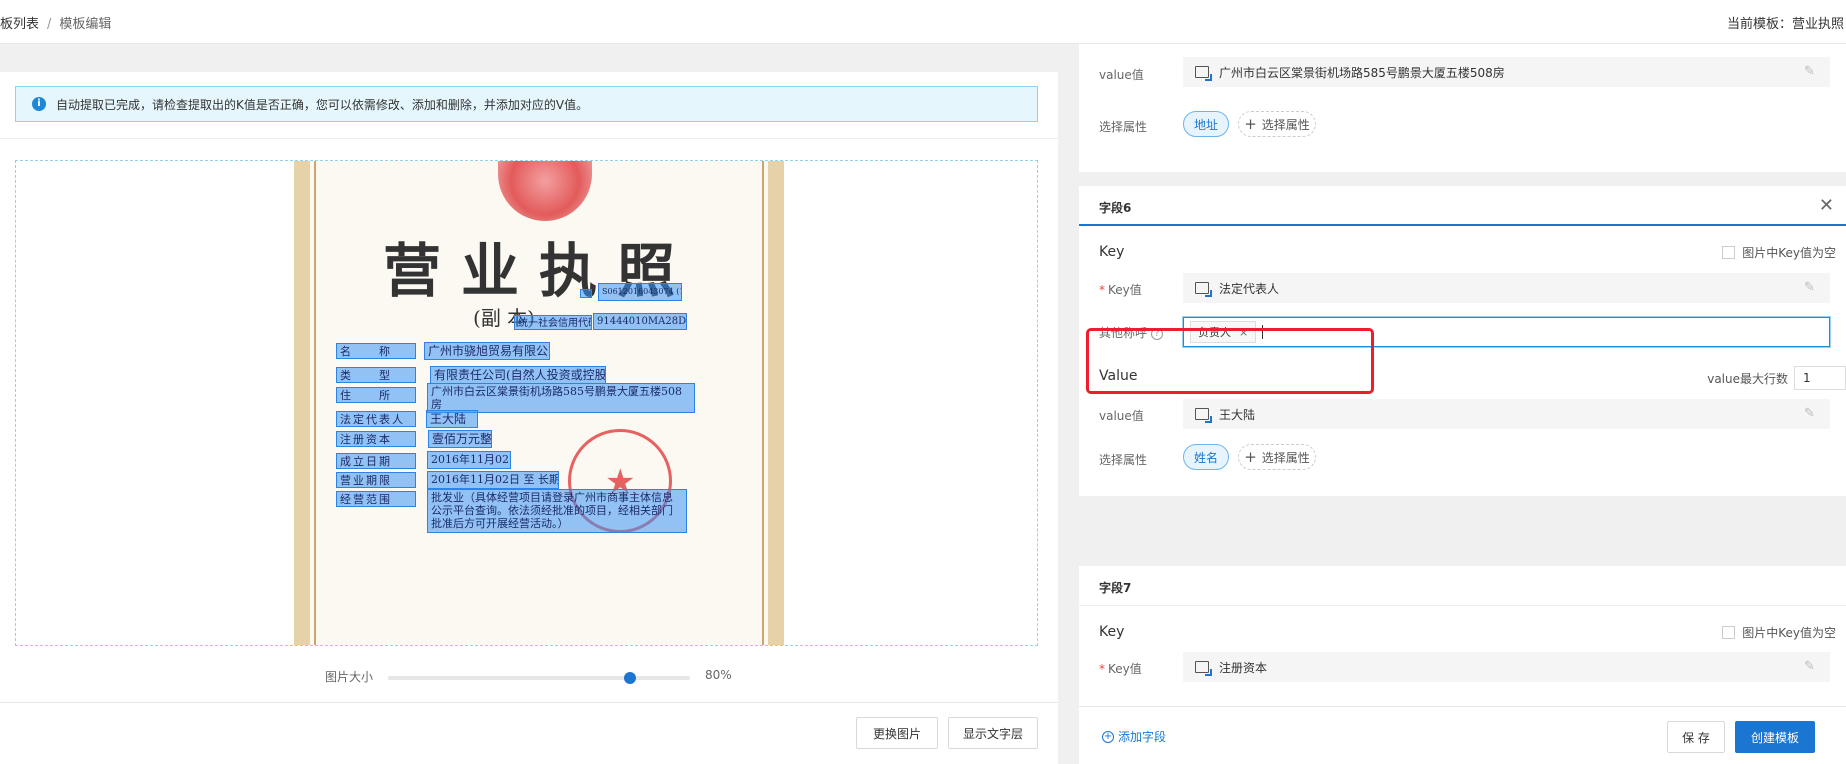 Image resolution: width=1846 pixels, height=764 pixels. I want to click on ocr-box-credit-value: 91444010MA28DFG092, so click(640, 321).